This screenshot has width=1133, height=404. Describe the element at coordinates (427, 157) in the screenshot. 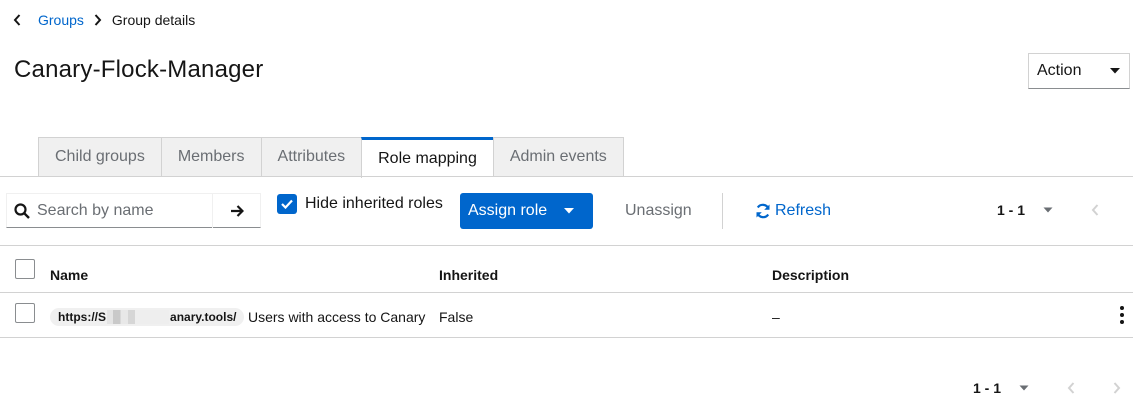

I see `tab-role-mapping: Role mapping` at that location.